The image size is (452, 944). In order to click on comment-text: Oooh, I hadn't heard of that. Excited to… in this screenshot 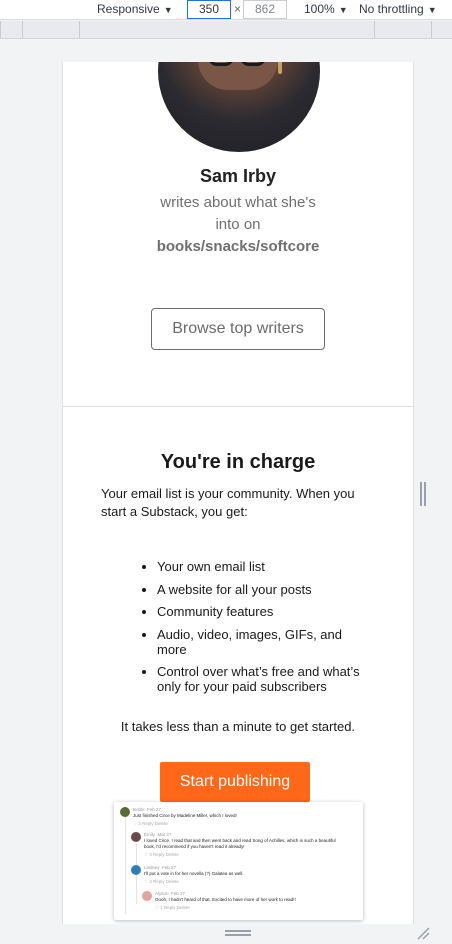, I will do `click(225, 899)`.